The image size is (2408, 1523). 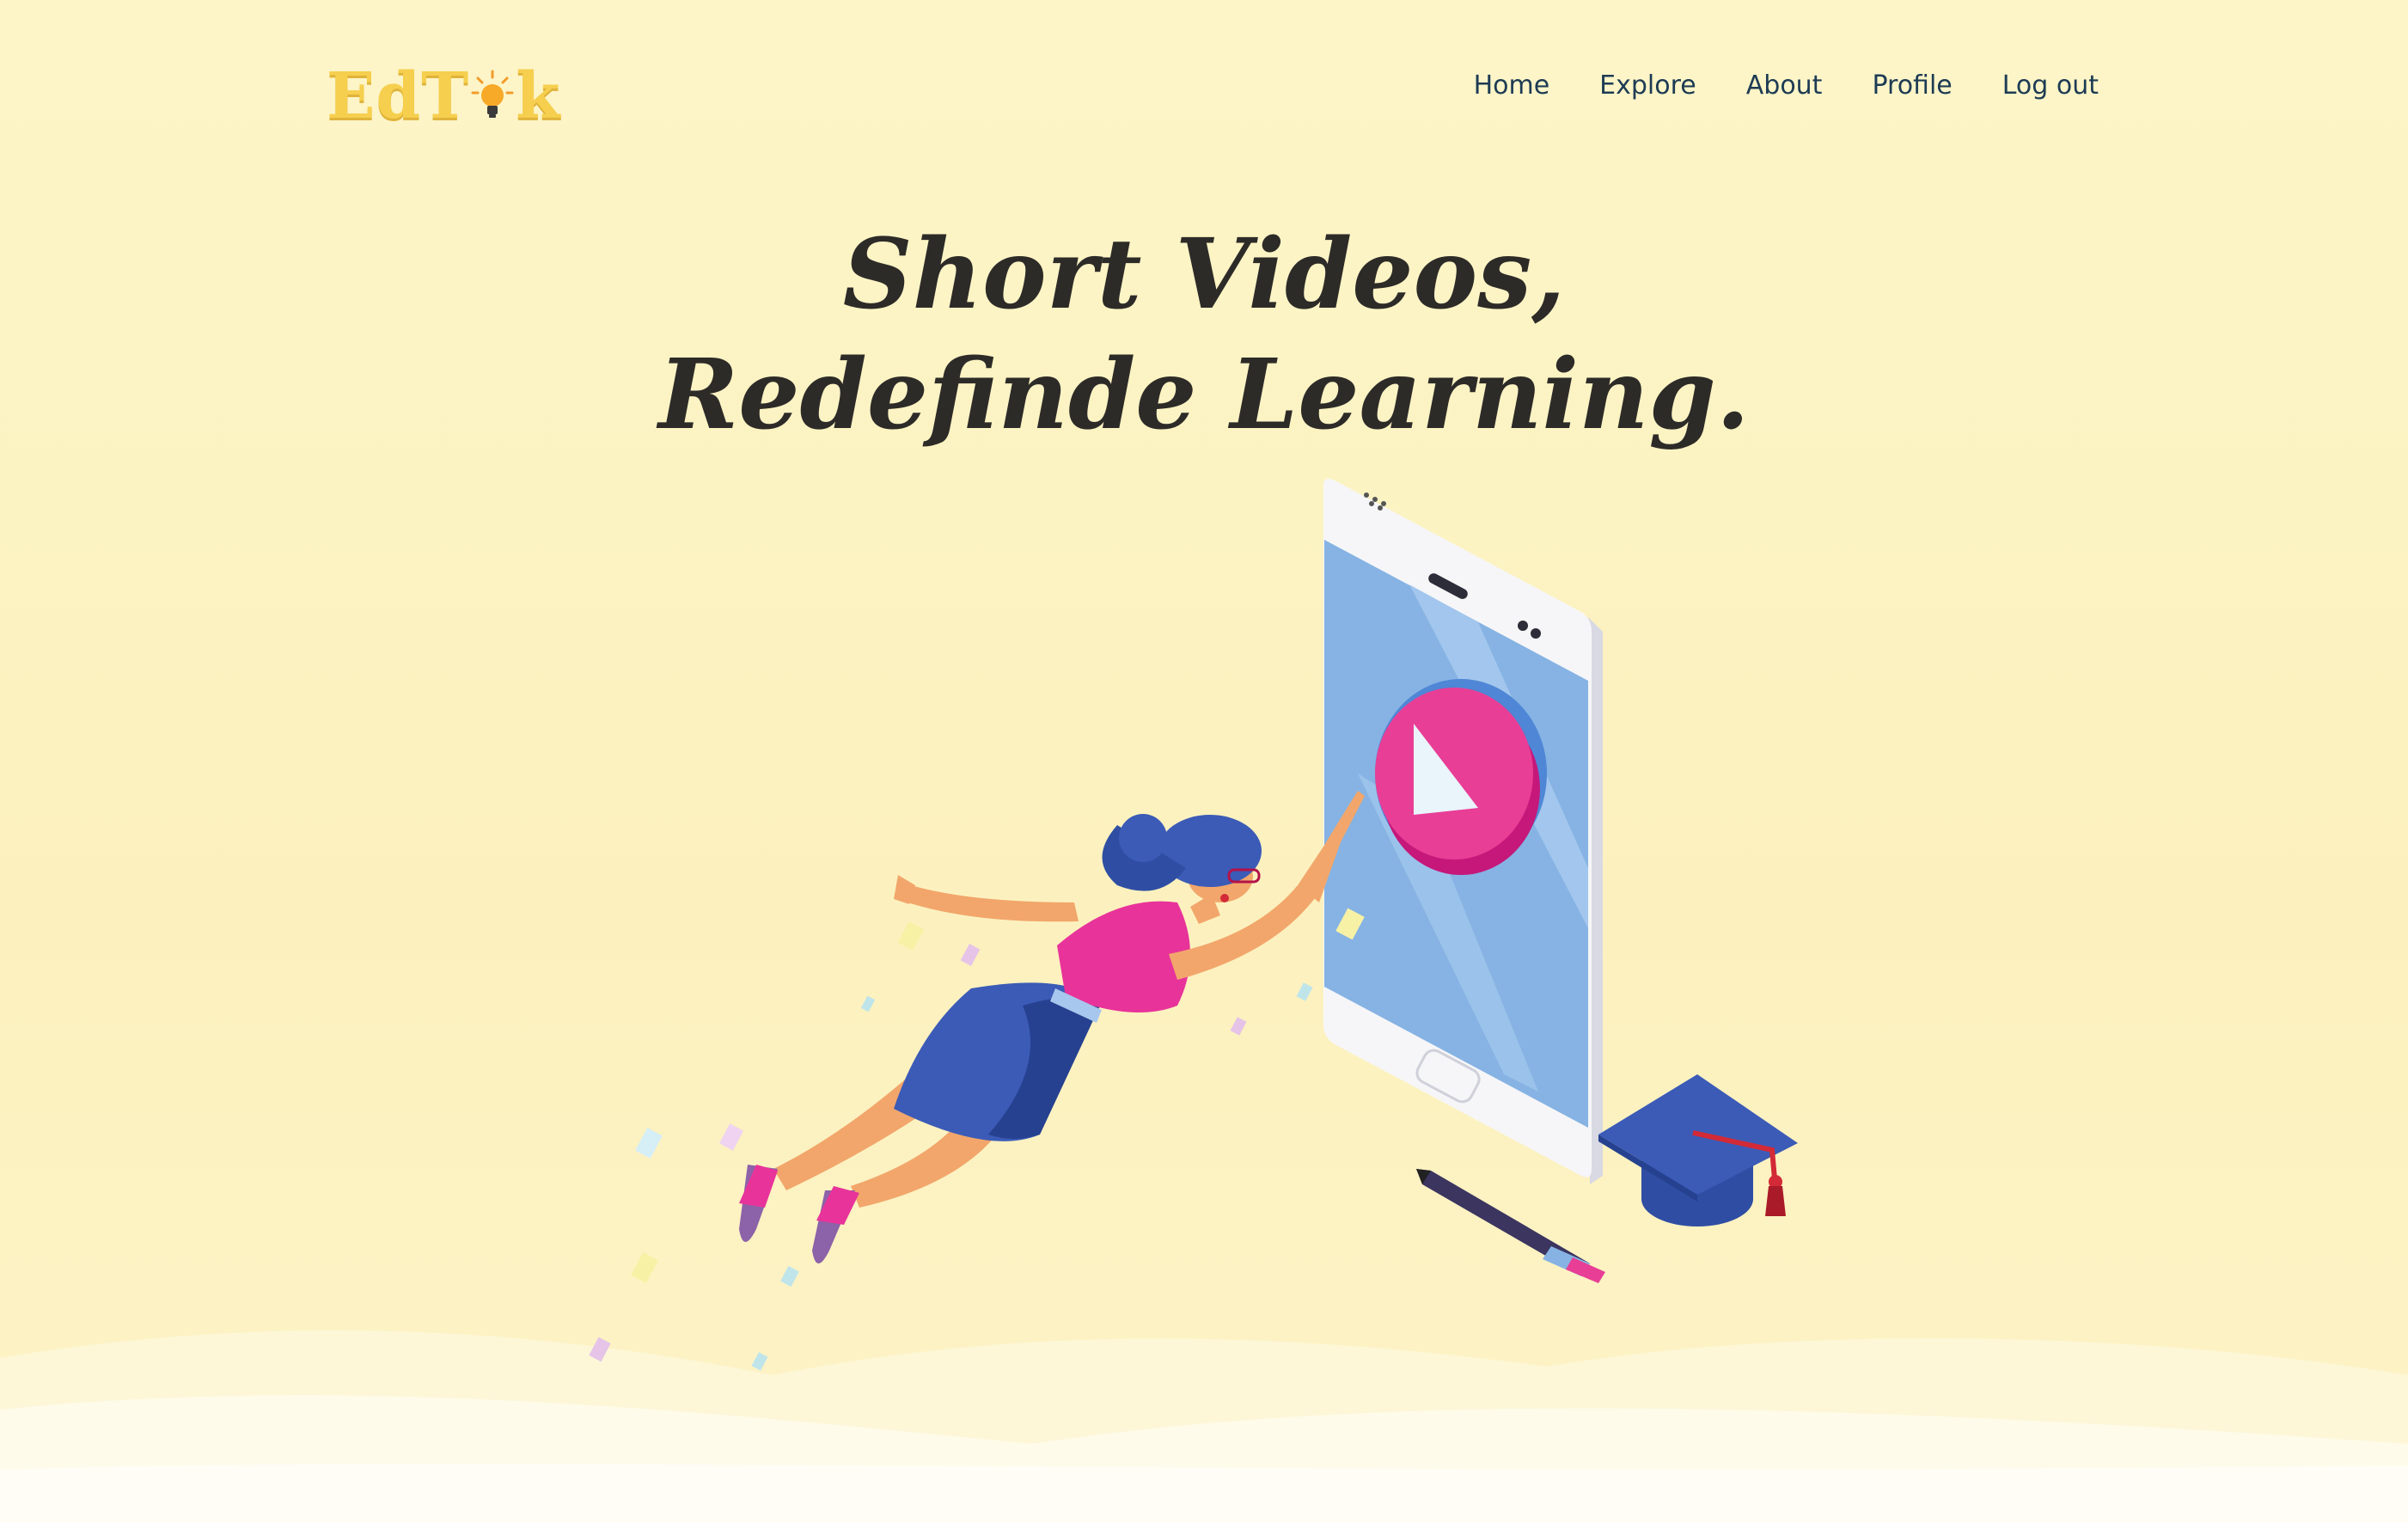 What do you see at coordinates (1698, 1150) in the screenshot?
I see `graduation-cap-icon` at bounding box center [1698, 1150].